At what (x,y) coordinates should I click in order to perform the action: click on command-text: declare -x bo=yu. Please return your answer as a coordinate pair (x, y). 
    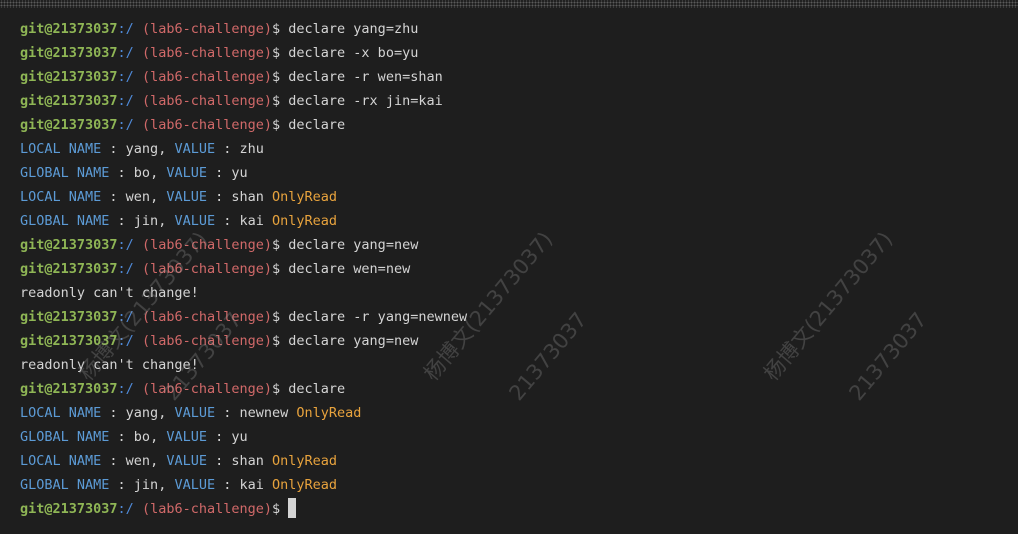
    Looking at the image, I should click on (353, 53).